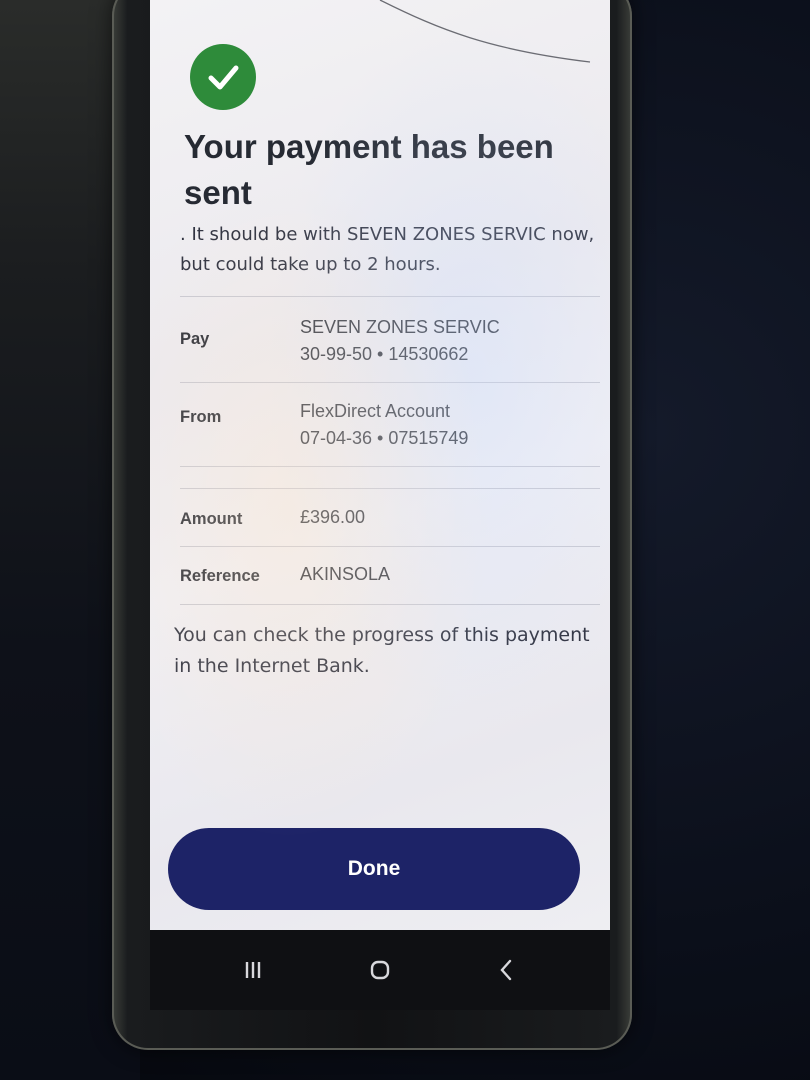 The image size is (810, 1080). What do you see at coordinates (375, 411) in the screenshot?
I see `from-name: FlexDirect Account` at bounding box center [375, 411].